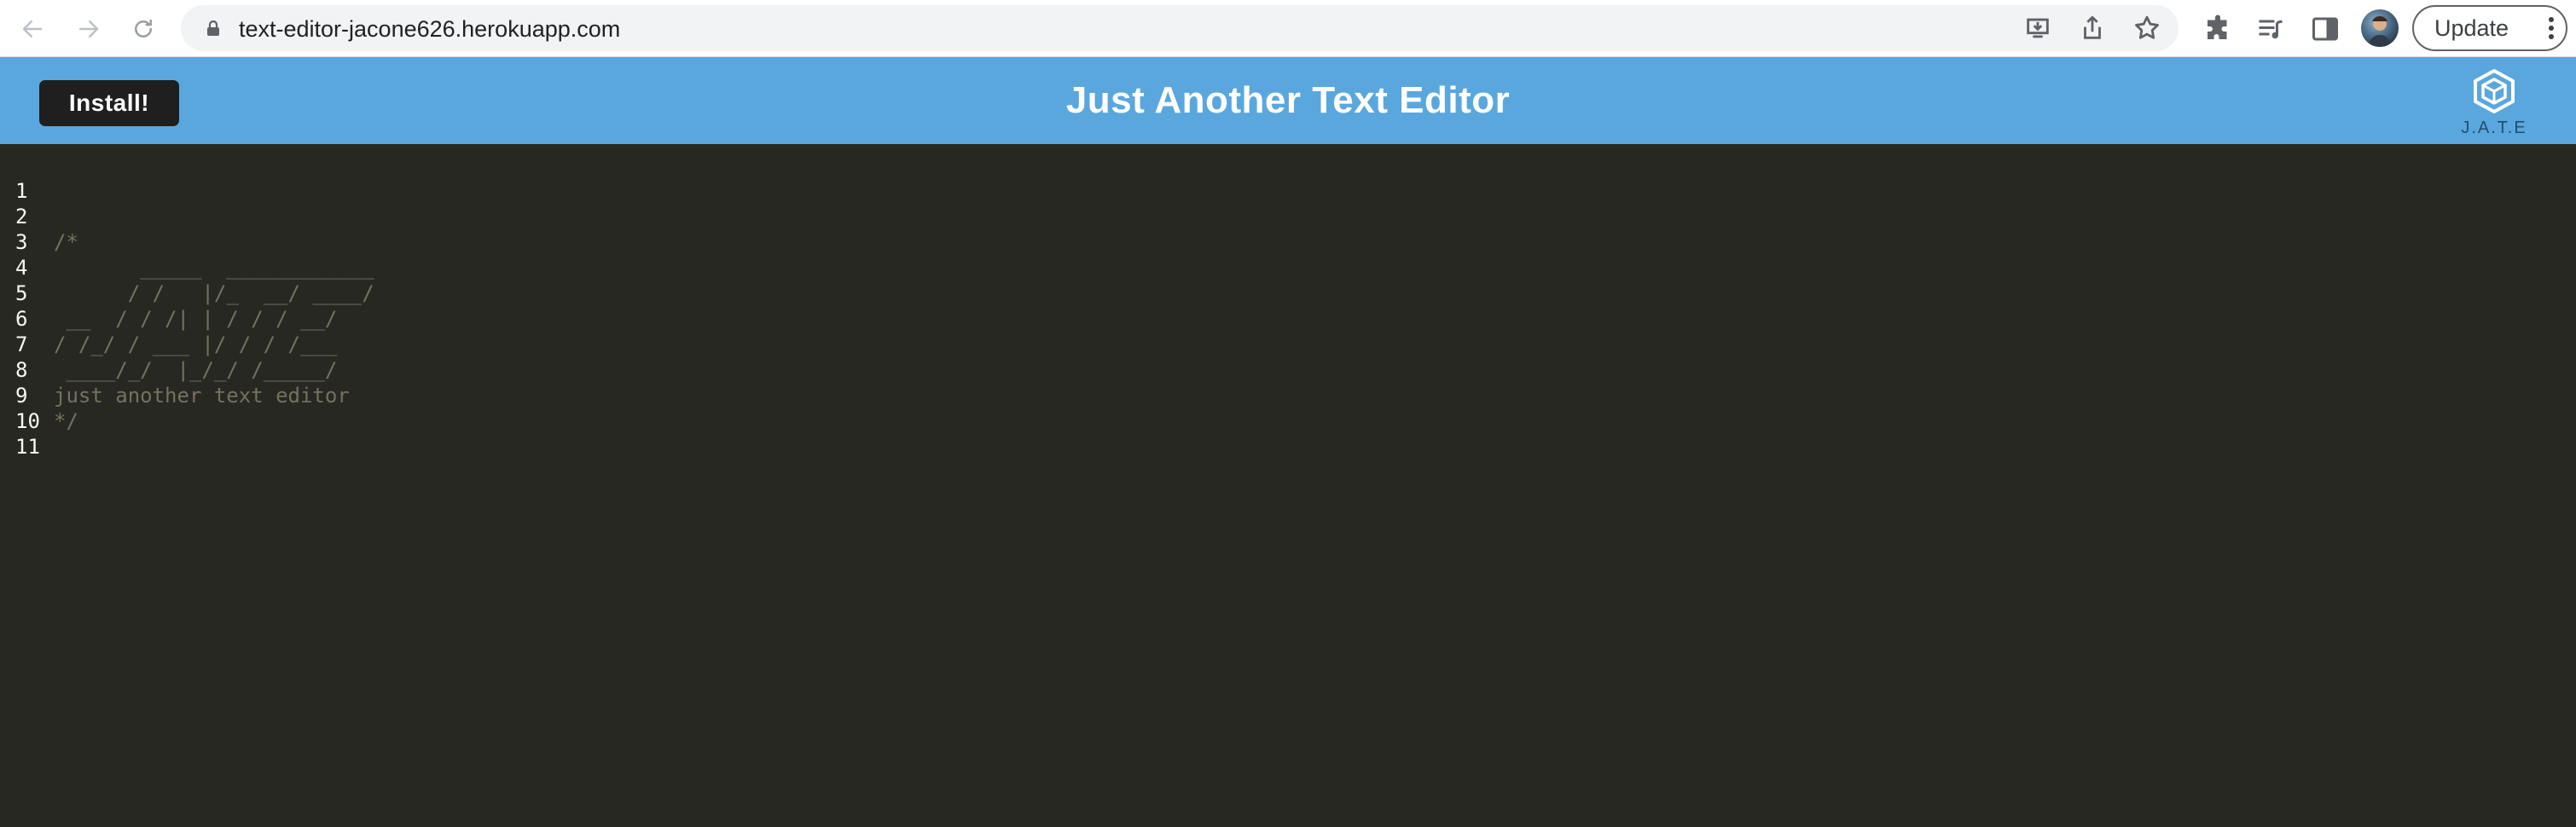 This screenshot has width=2576, height=827. What do you see at coordinates (1288, 344) in the screenshot?
I see `editor-line: 7 ____/_/ |_/_/ /_____/` at bounding box center [1288, 344].